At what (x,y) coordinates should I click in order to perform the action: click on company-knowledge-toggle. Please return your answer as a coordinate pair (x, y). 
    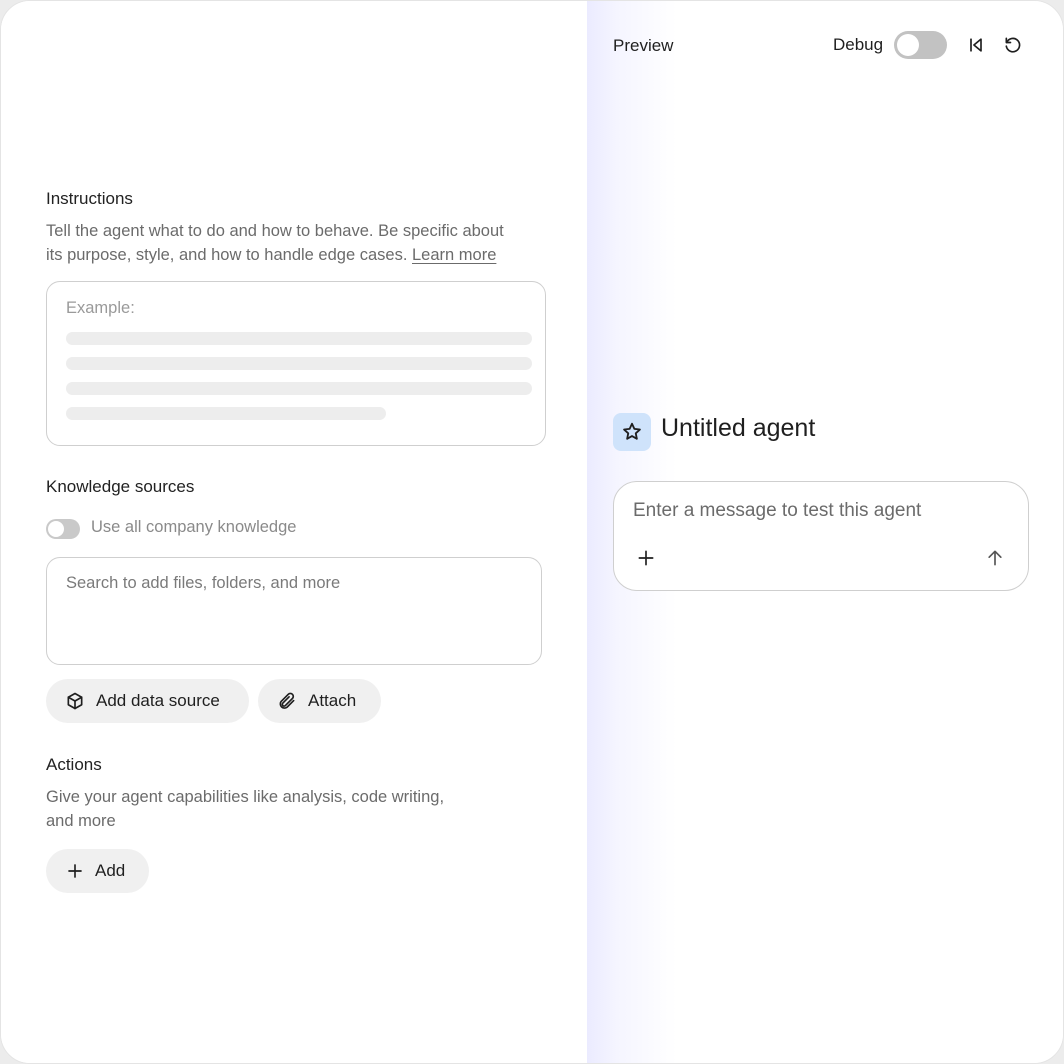
    Looking at the image, I should click on (63, 529).